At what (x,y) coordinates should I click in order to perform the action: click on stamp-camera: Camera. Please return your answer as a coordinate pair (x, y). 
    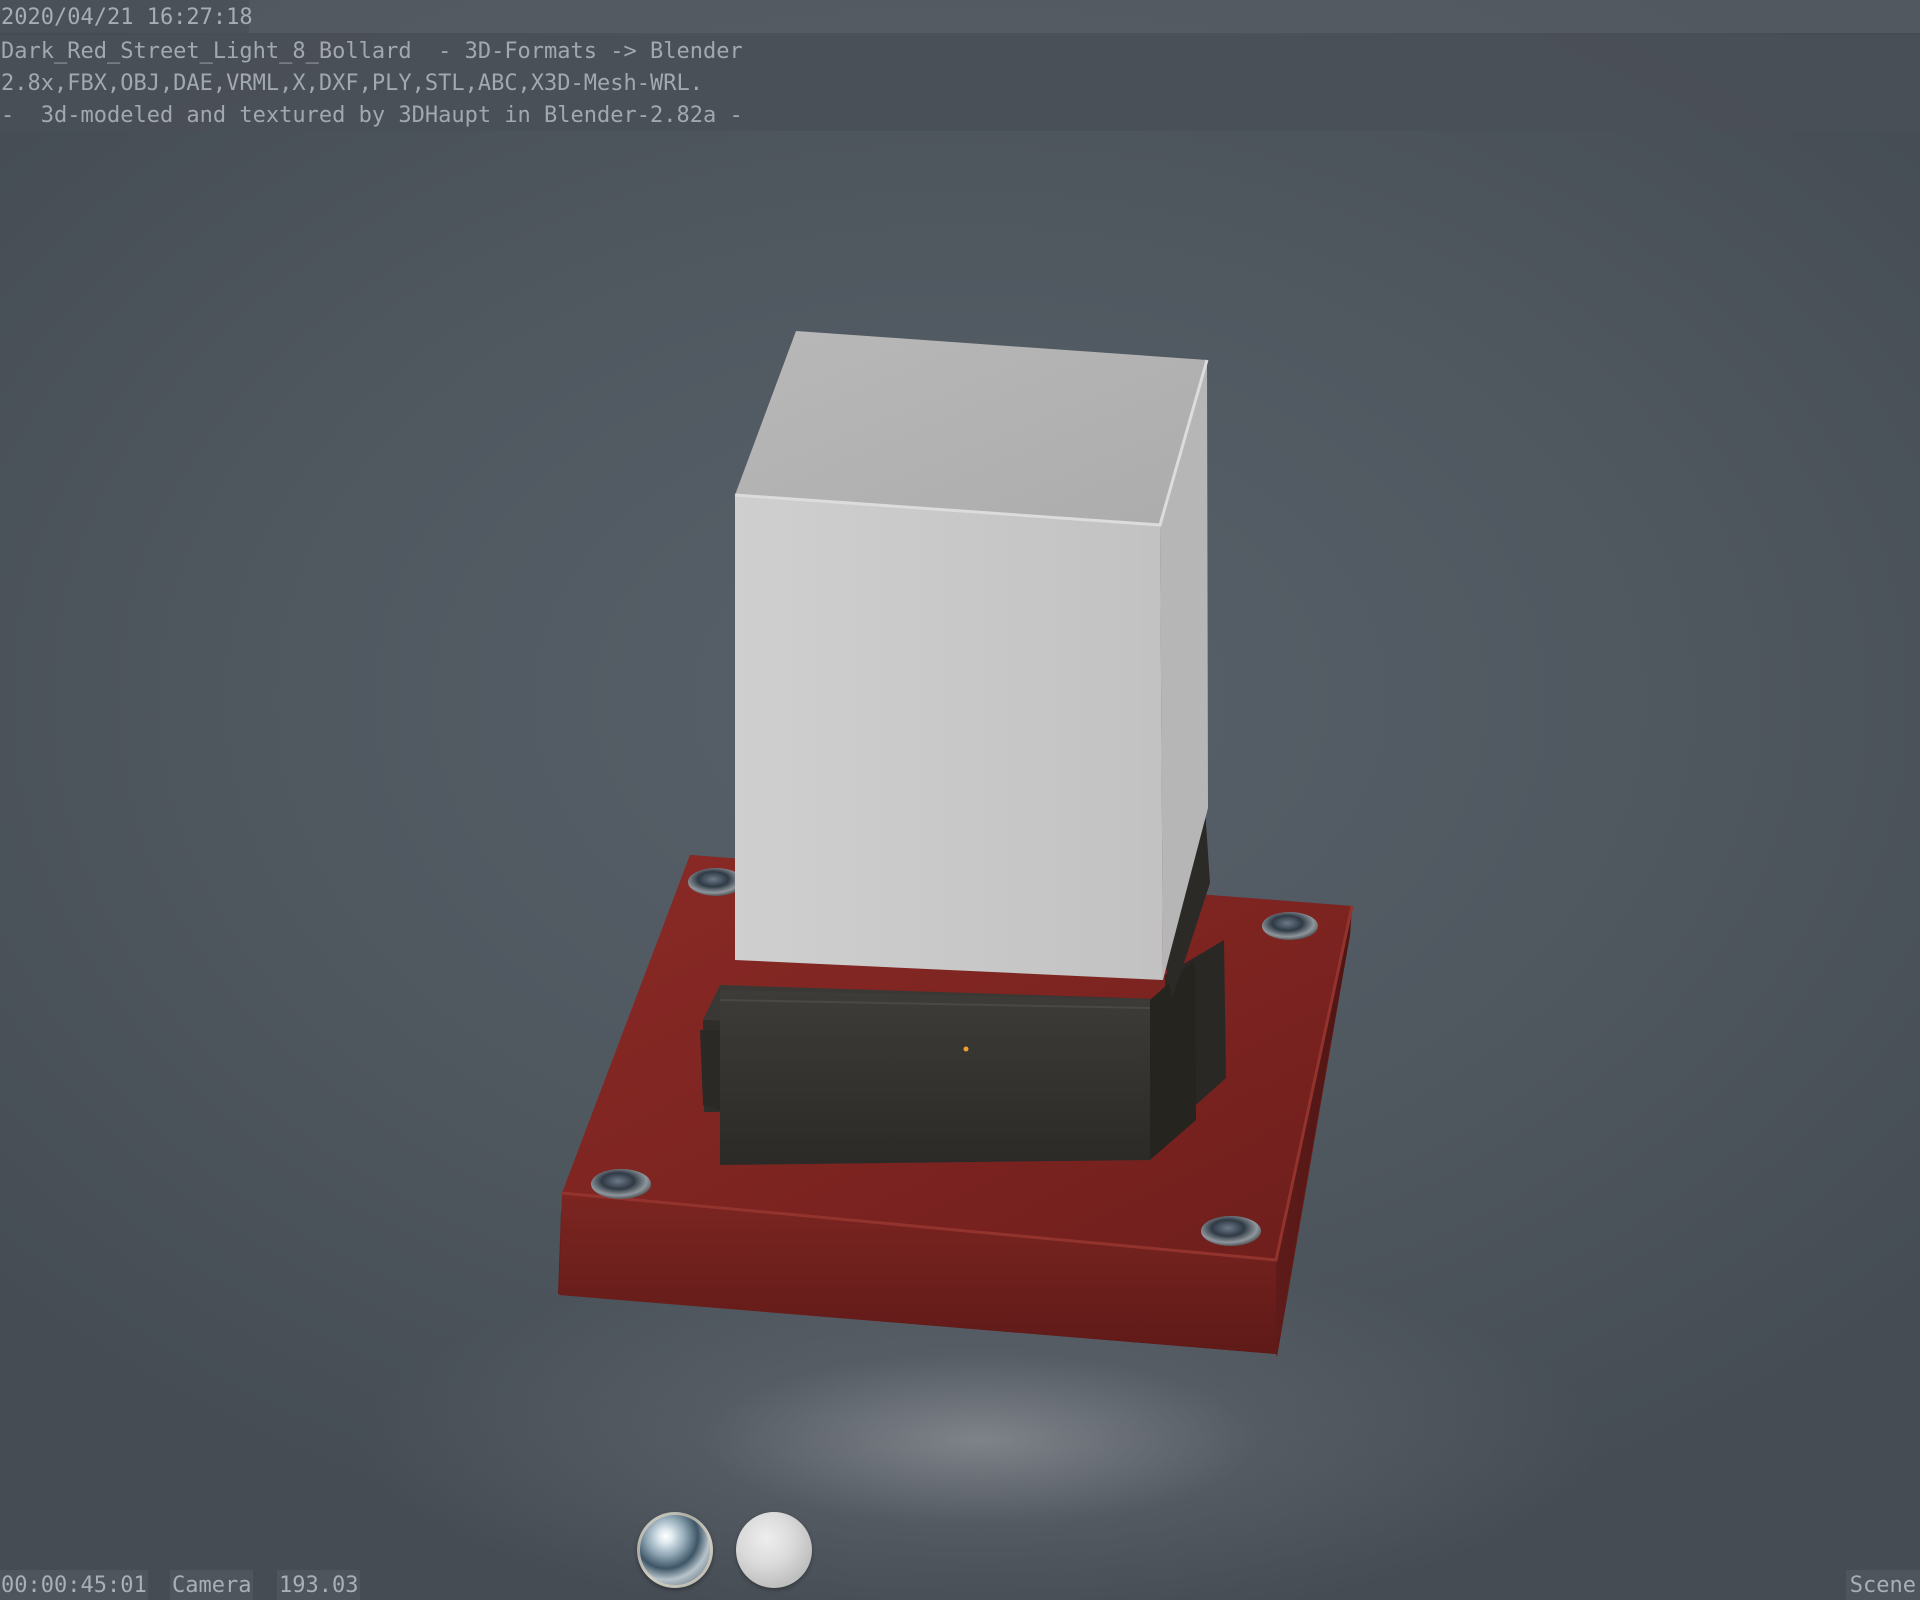
    Looking at the image, I should click on (212, 1585).